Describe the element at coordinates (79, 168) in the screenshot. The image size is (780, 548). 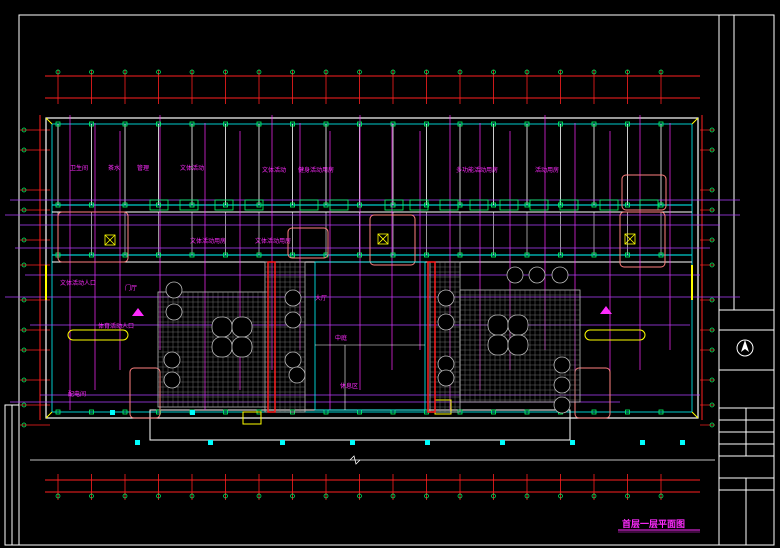
I see `room-label-r1: 卫生间` at that location.